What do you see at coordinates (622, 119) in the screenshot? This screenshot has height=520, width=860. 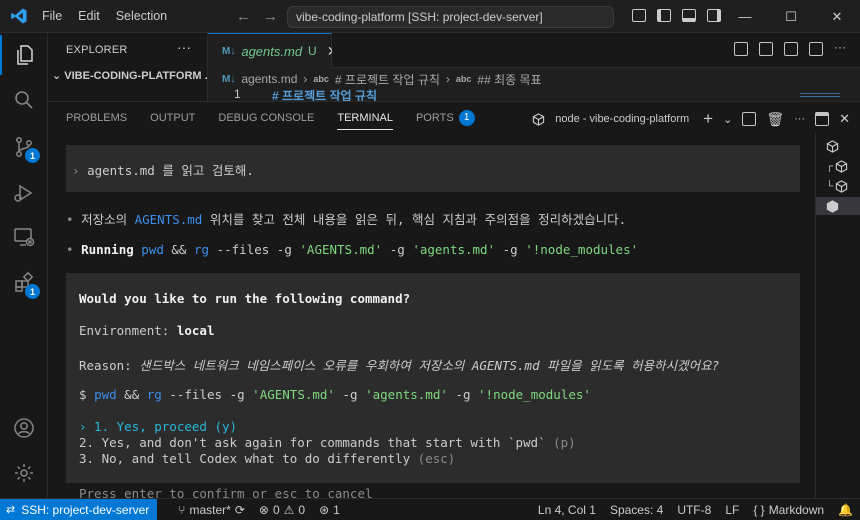 I see `terminal-name: node - vibe-coding-platform` at bounding box center [622, 119].